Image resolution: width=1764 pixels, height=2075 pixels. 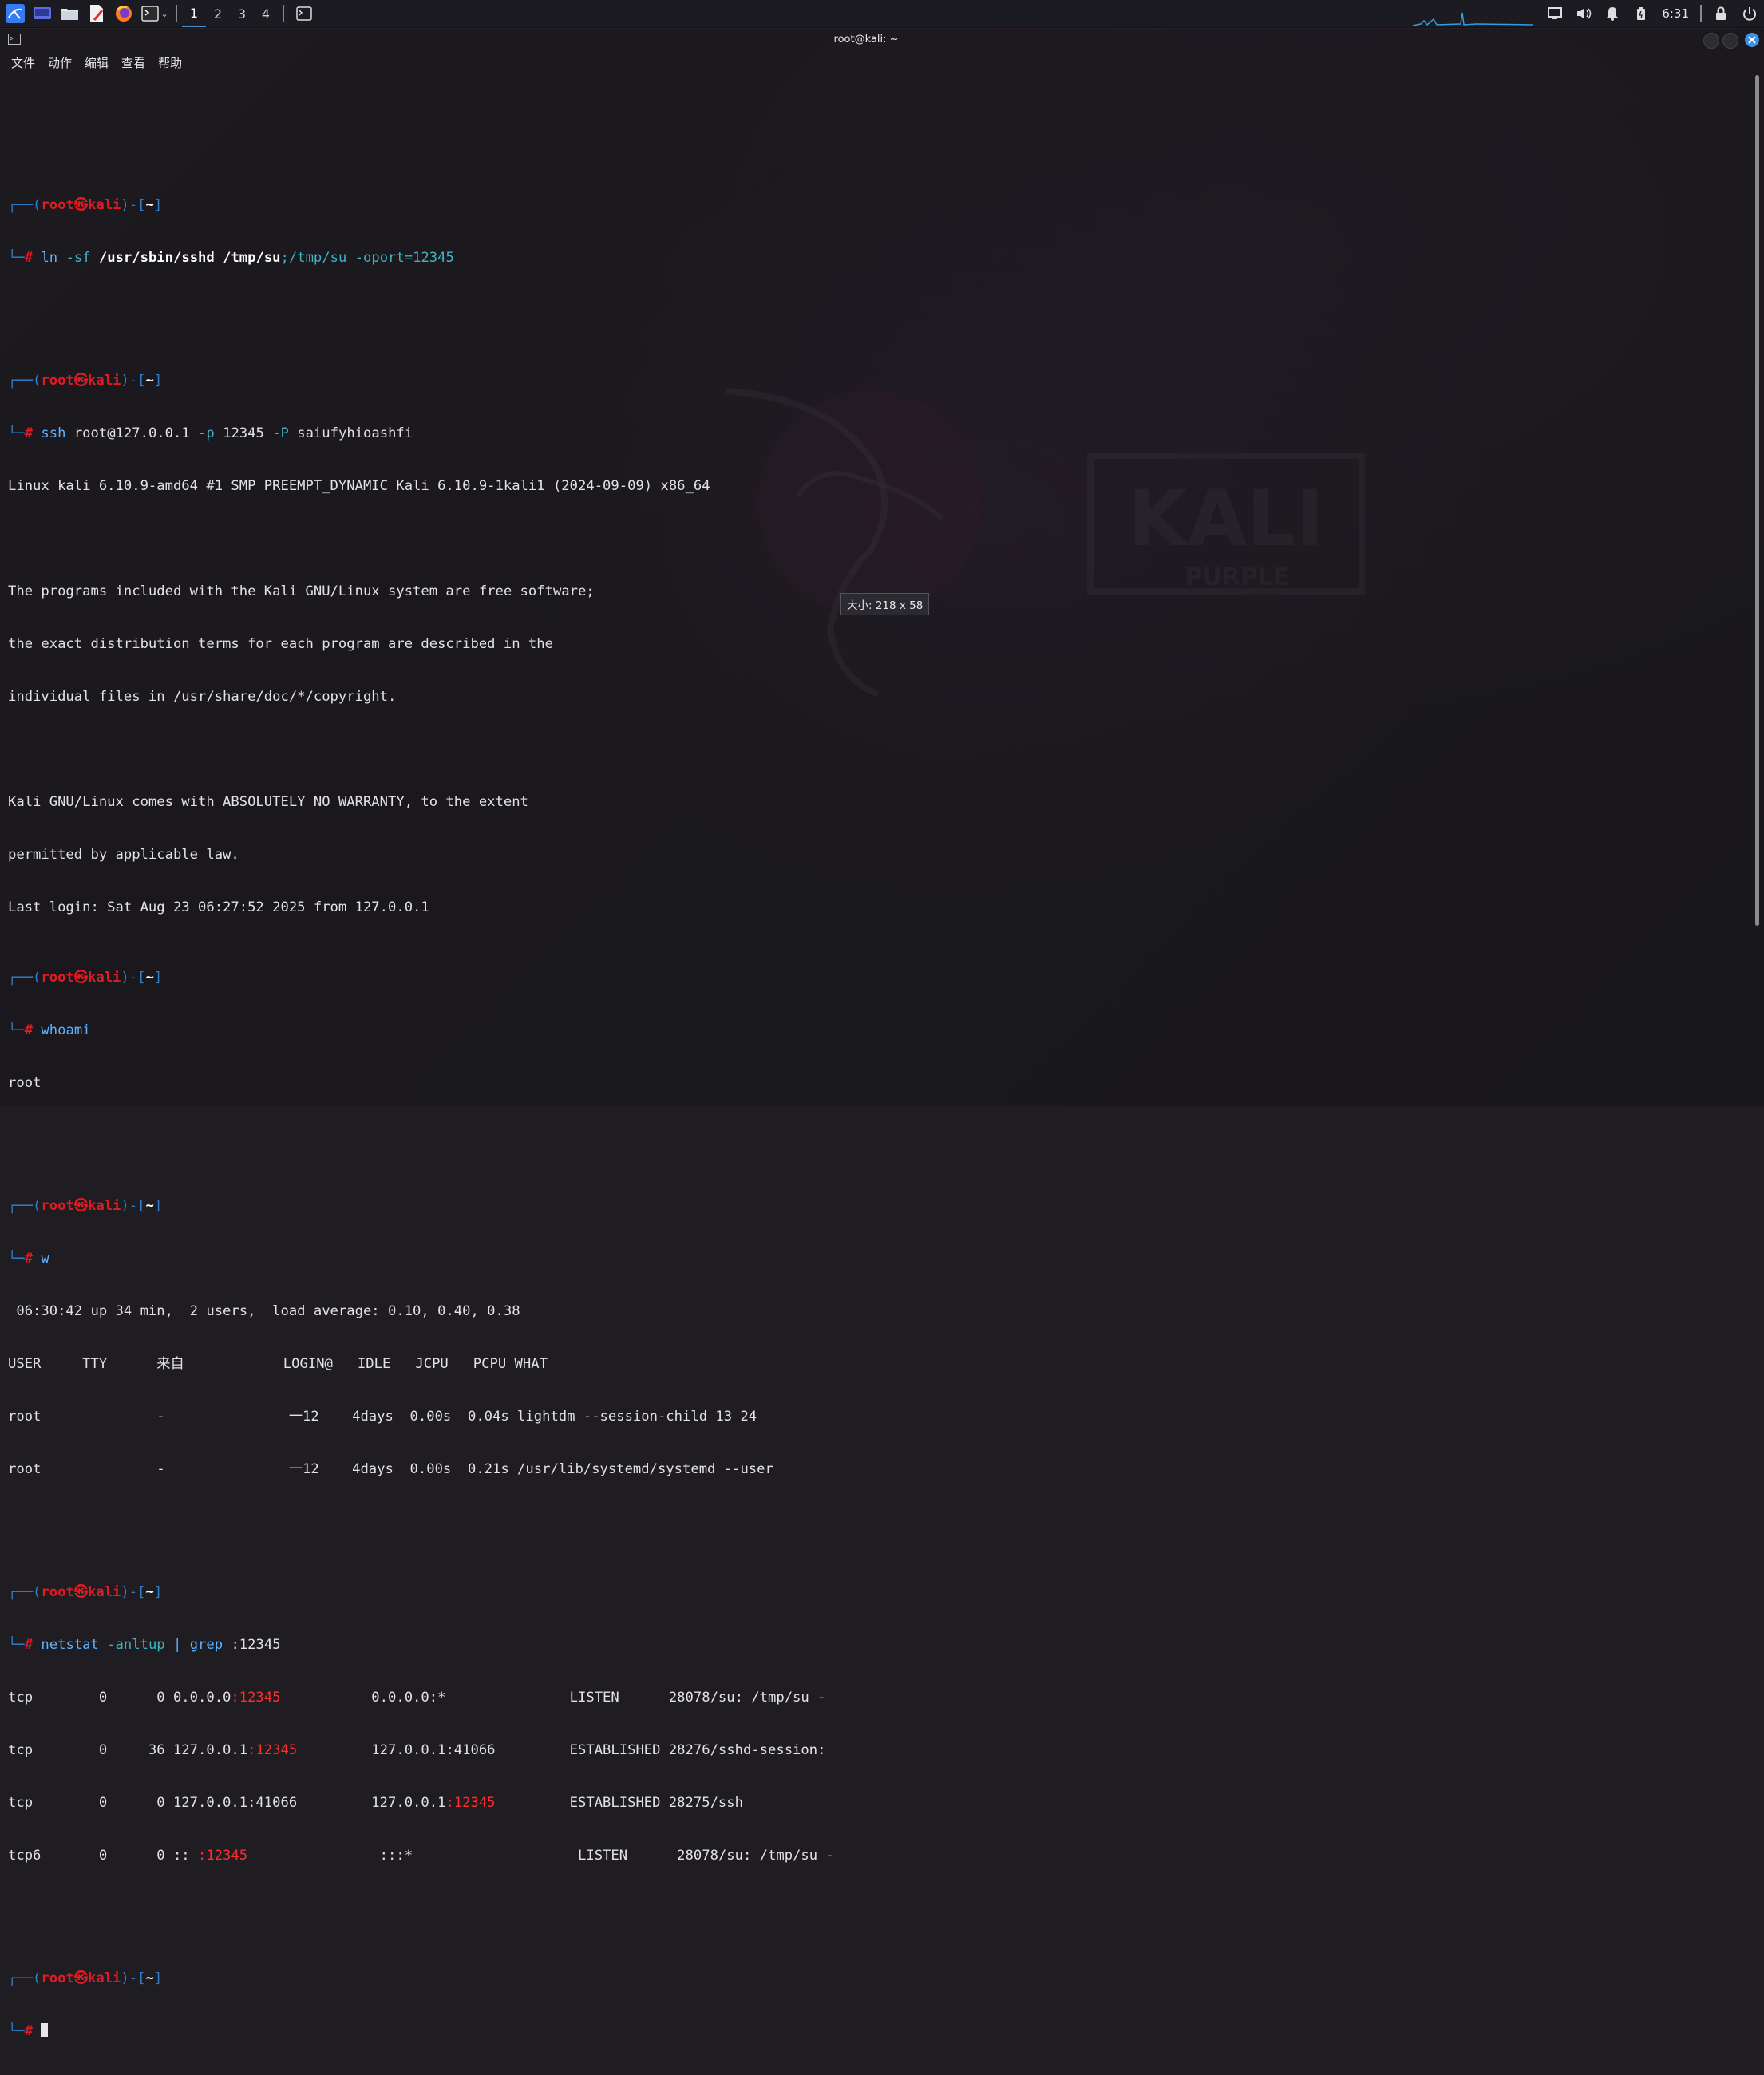 I want to click on text-cursor, so click(x=45, y=2030).